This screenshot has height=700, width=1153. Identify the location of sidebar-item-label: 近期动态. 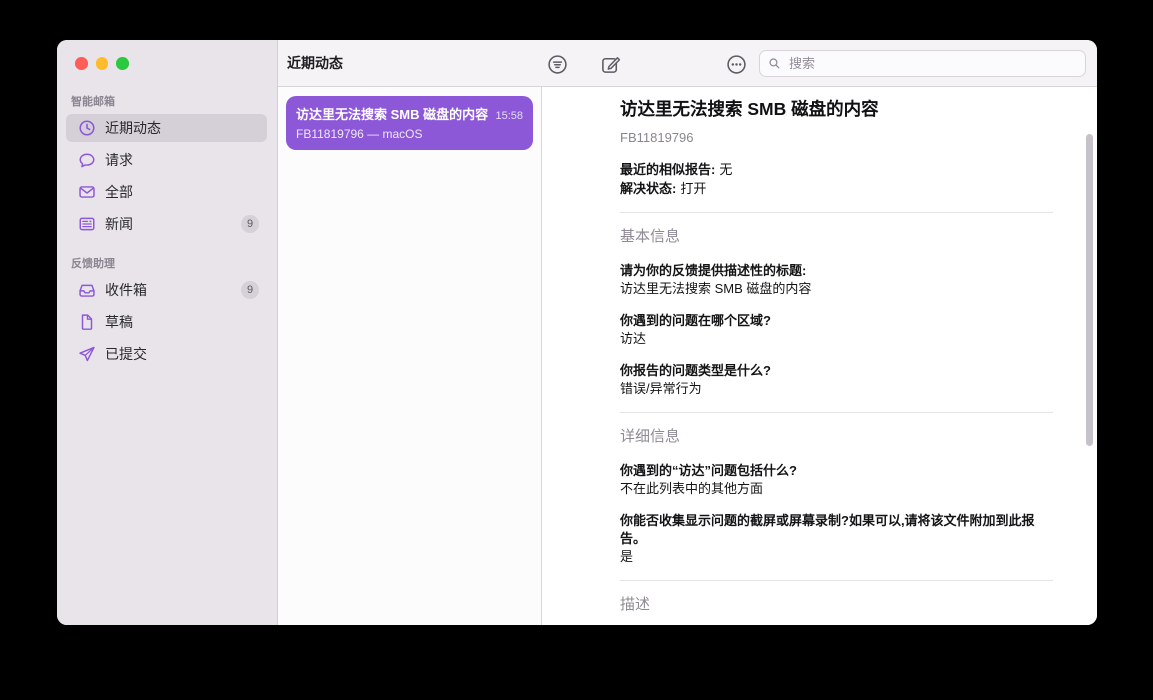
(133, 127).